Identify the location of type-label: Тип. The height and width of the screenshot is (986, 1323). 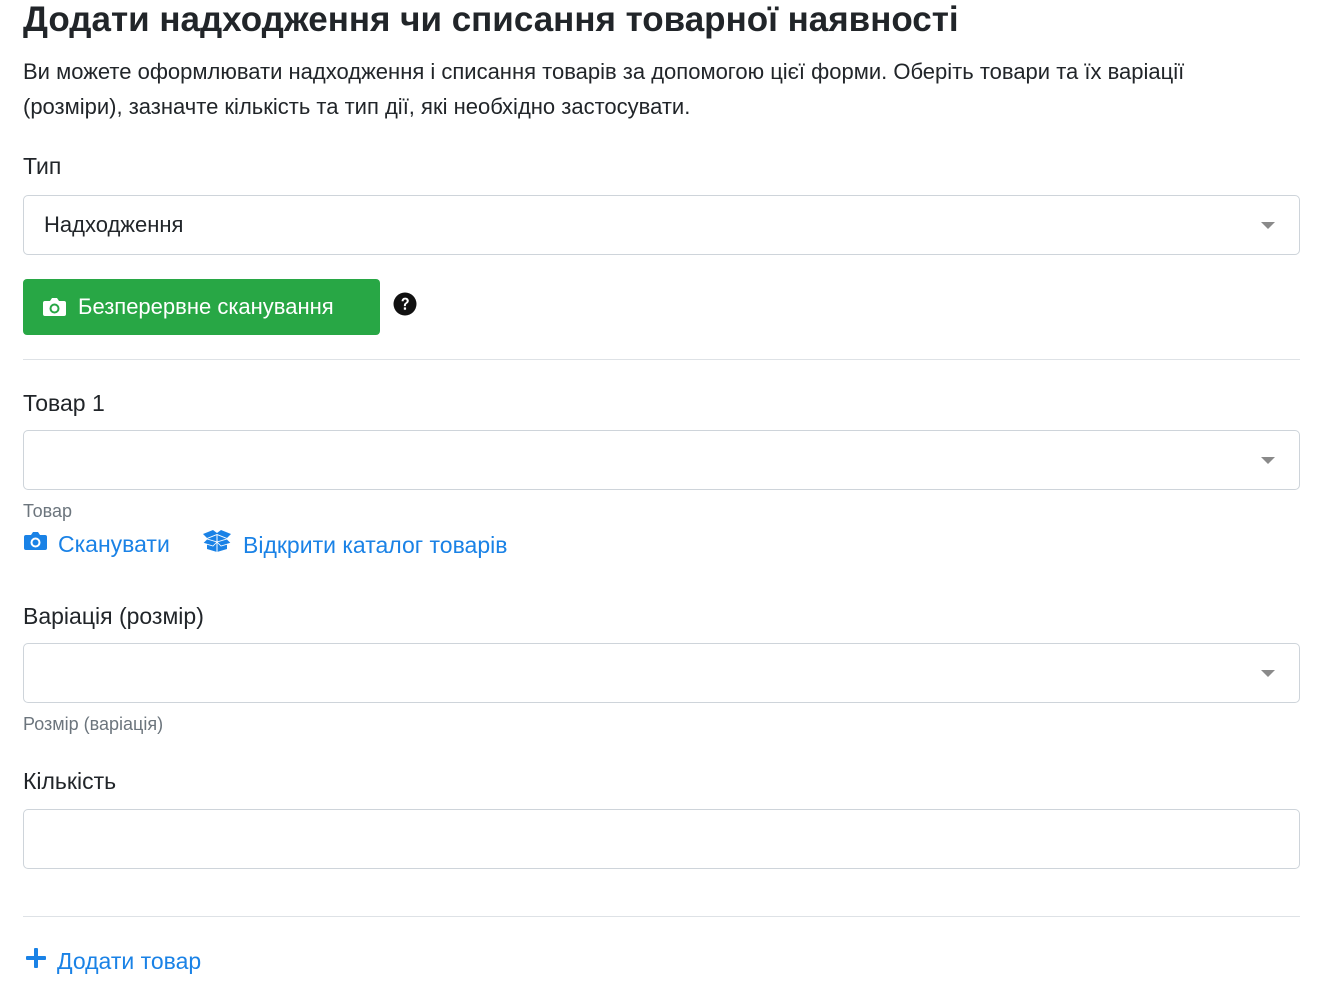
(42, 166).